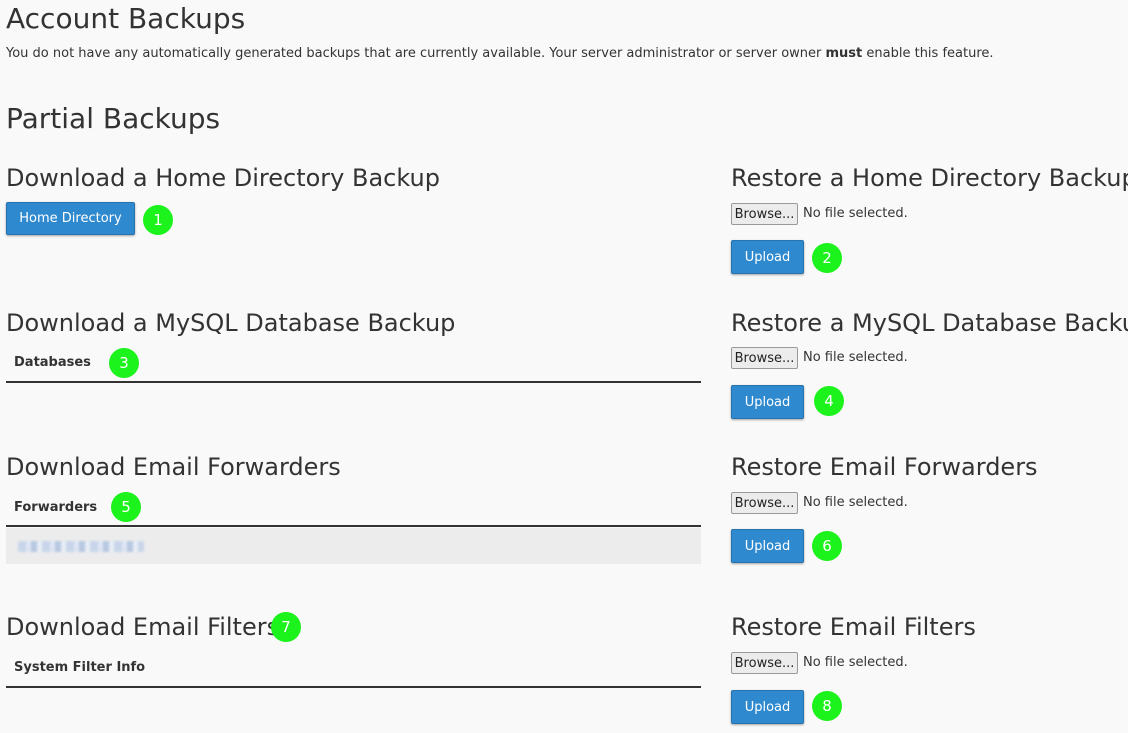  Describe the element at coordinates (52, 362) in the screenshot. I see `databases-column-header: Databases` at that location.